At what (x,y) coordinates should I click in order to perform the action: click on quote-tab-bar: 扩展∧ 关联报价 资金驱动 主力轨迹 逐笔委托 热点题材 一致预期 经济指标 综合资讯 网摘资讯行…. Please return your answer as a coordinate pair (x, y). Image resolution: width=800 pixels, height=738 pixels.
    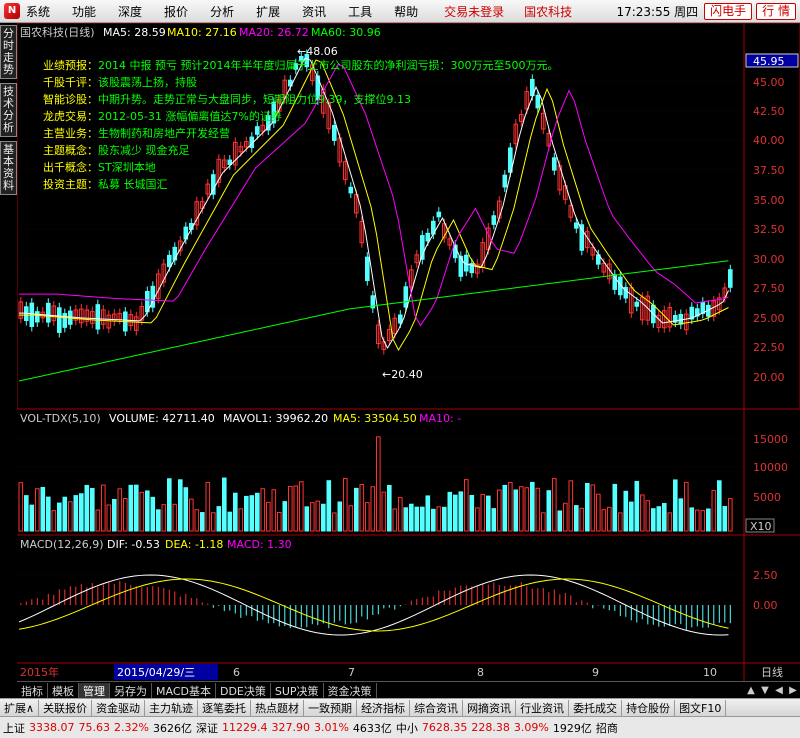
    Looking at the image, I should click on (400, 707).